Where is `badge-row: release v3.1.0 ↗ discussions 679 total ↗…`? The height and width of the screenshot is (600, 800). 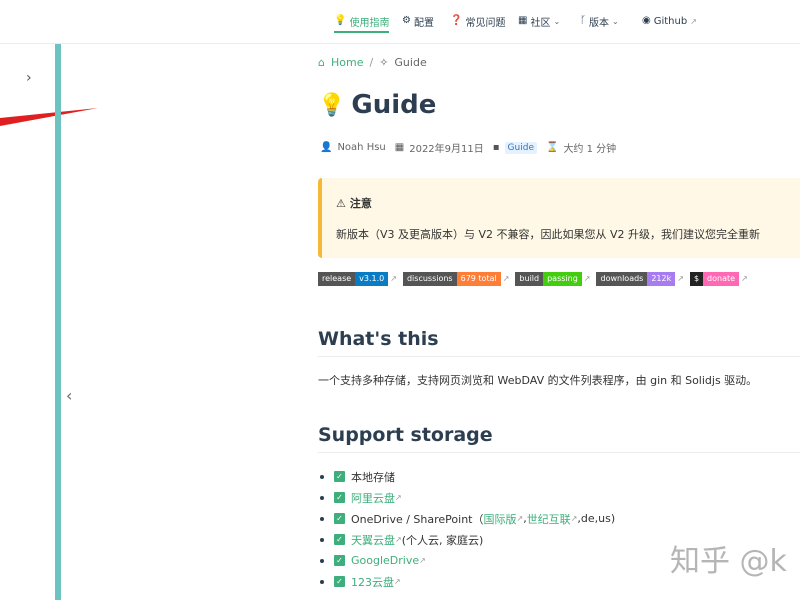 badge-row: release v3.1.0 ↗ discussions 679 total ↗… is located at coordinates (533, 279).